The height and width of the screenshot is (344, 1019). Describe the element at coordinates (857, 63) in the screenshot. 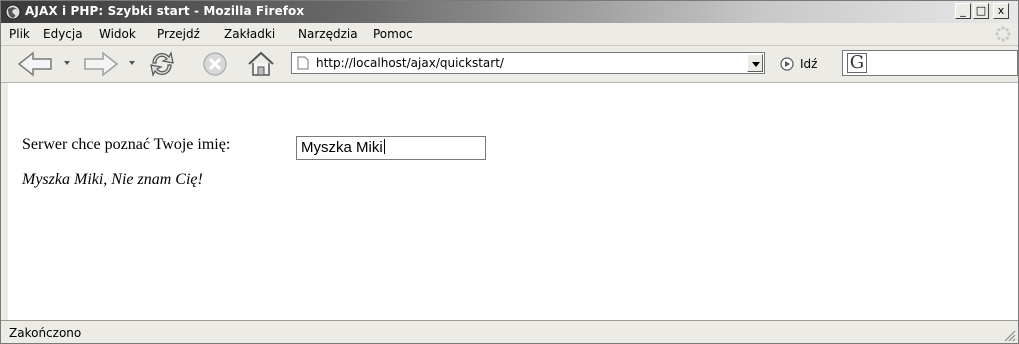

I see `search-engine-icon: G` at that location.